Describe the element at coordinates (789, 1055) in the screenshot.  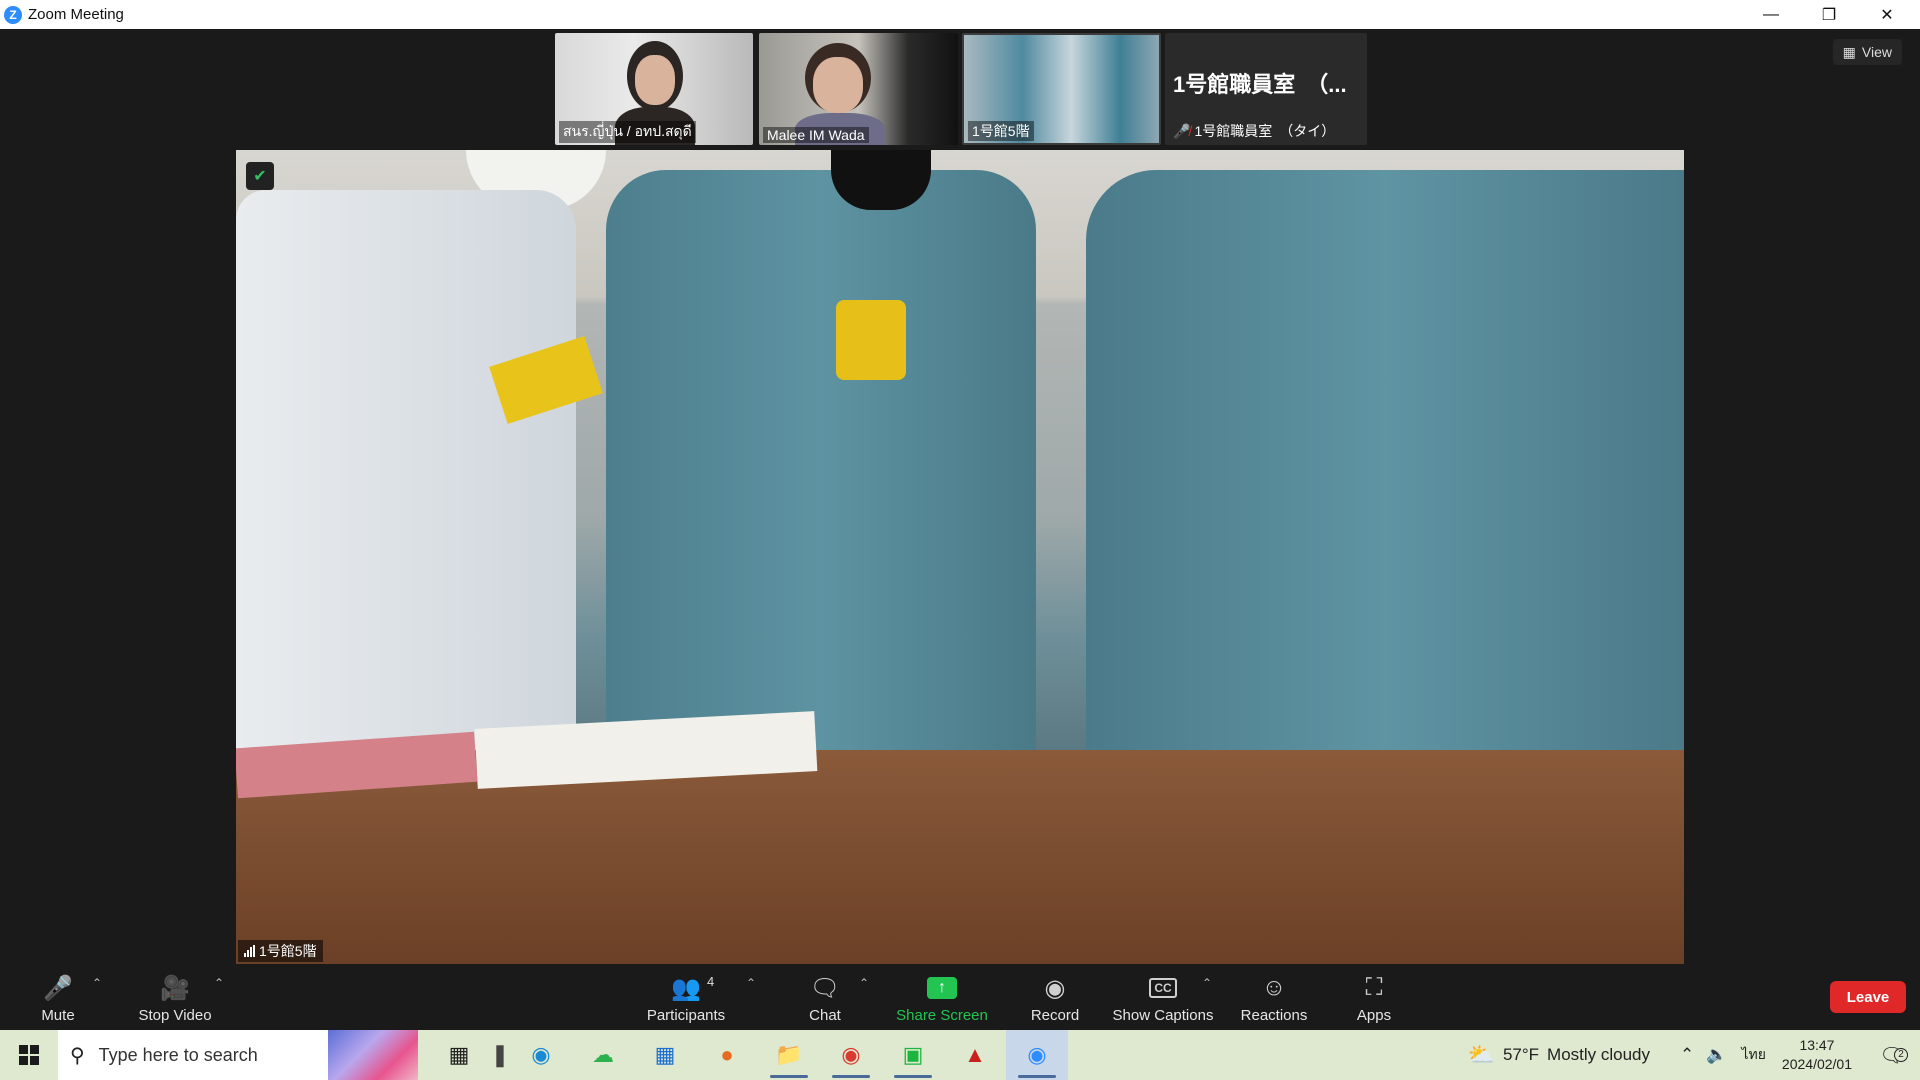
I see `file-explorer-icon: 📁` at that location.